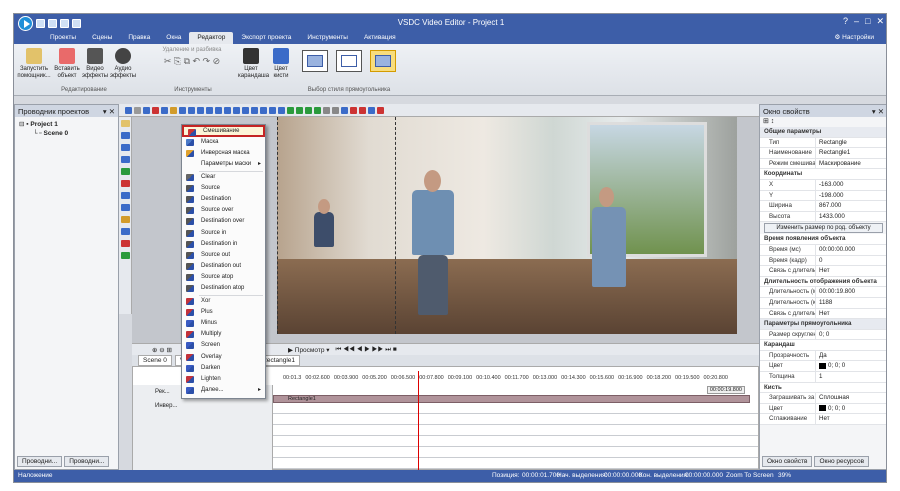 The height and width of the screenshot is (491, 900). Describe the element at coordinates (125, 207) in the screenshot. I see `video-icon` at that location.